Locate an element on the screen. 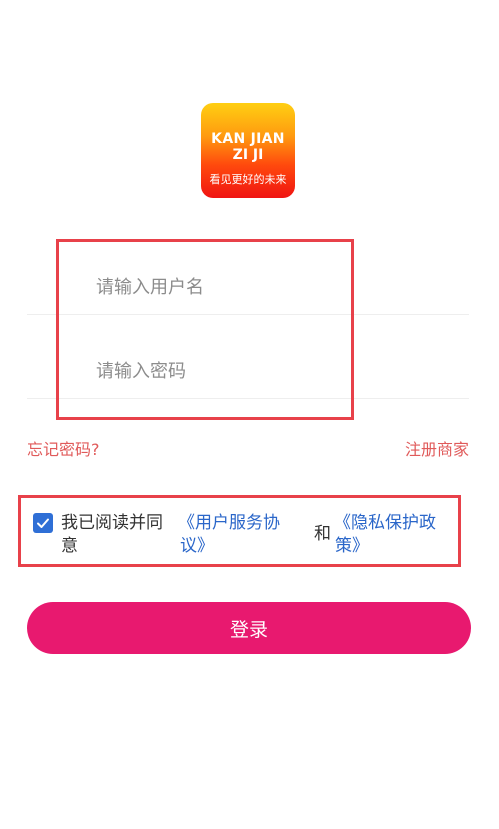  register-merchant-link: 注册商家 is located at coordinates (437, 448).